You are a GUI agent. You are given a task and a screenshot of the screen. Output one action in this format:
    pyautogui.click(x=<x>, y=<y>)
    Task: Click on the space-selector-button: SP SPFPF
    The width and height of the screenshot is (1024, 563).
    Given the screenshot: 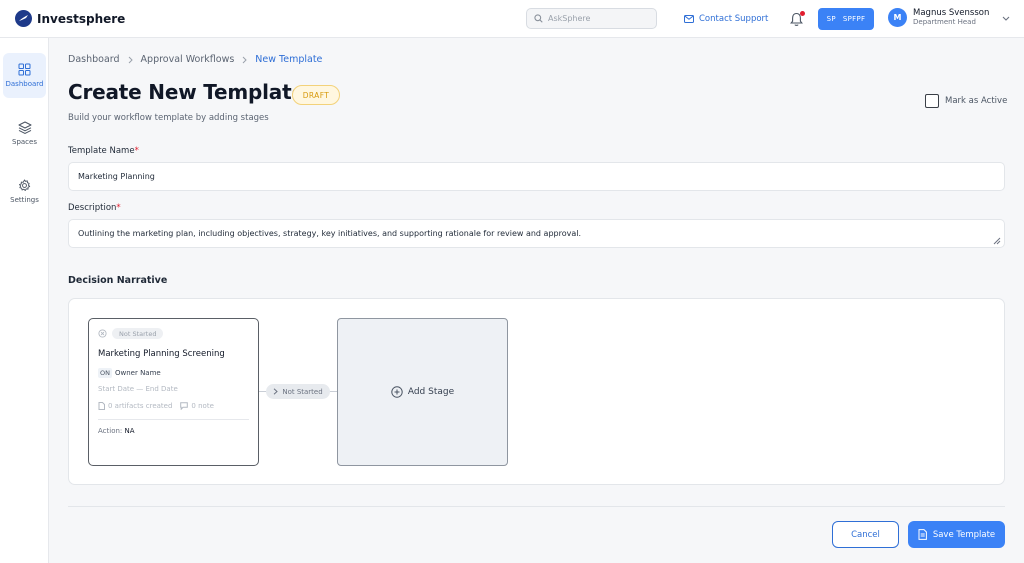 What is the action you would take?
    pyautogui.click(x=846, y=19)
    